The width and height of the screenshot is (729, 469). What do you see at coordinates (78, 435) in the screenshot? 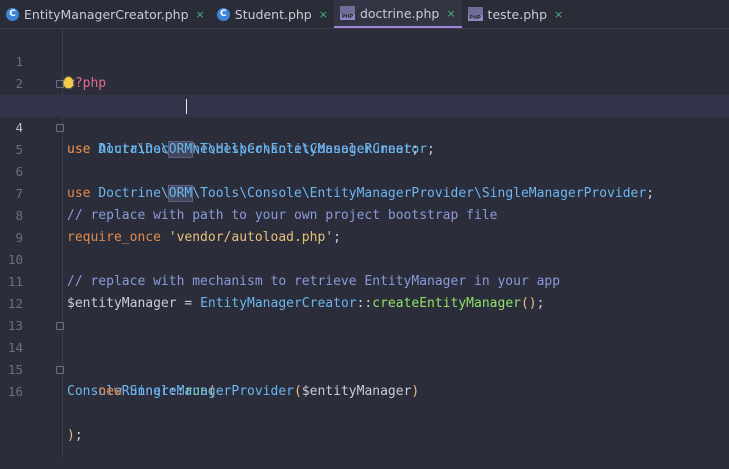
I see `punctuation: ;` at bounding box center [78, 435].